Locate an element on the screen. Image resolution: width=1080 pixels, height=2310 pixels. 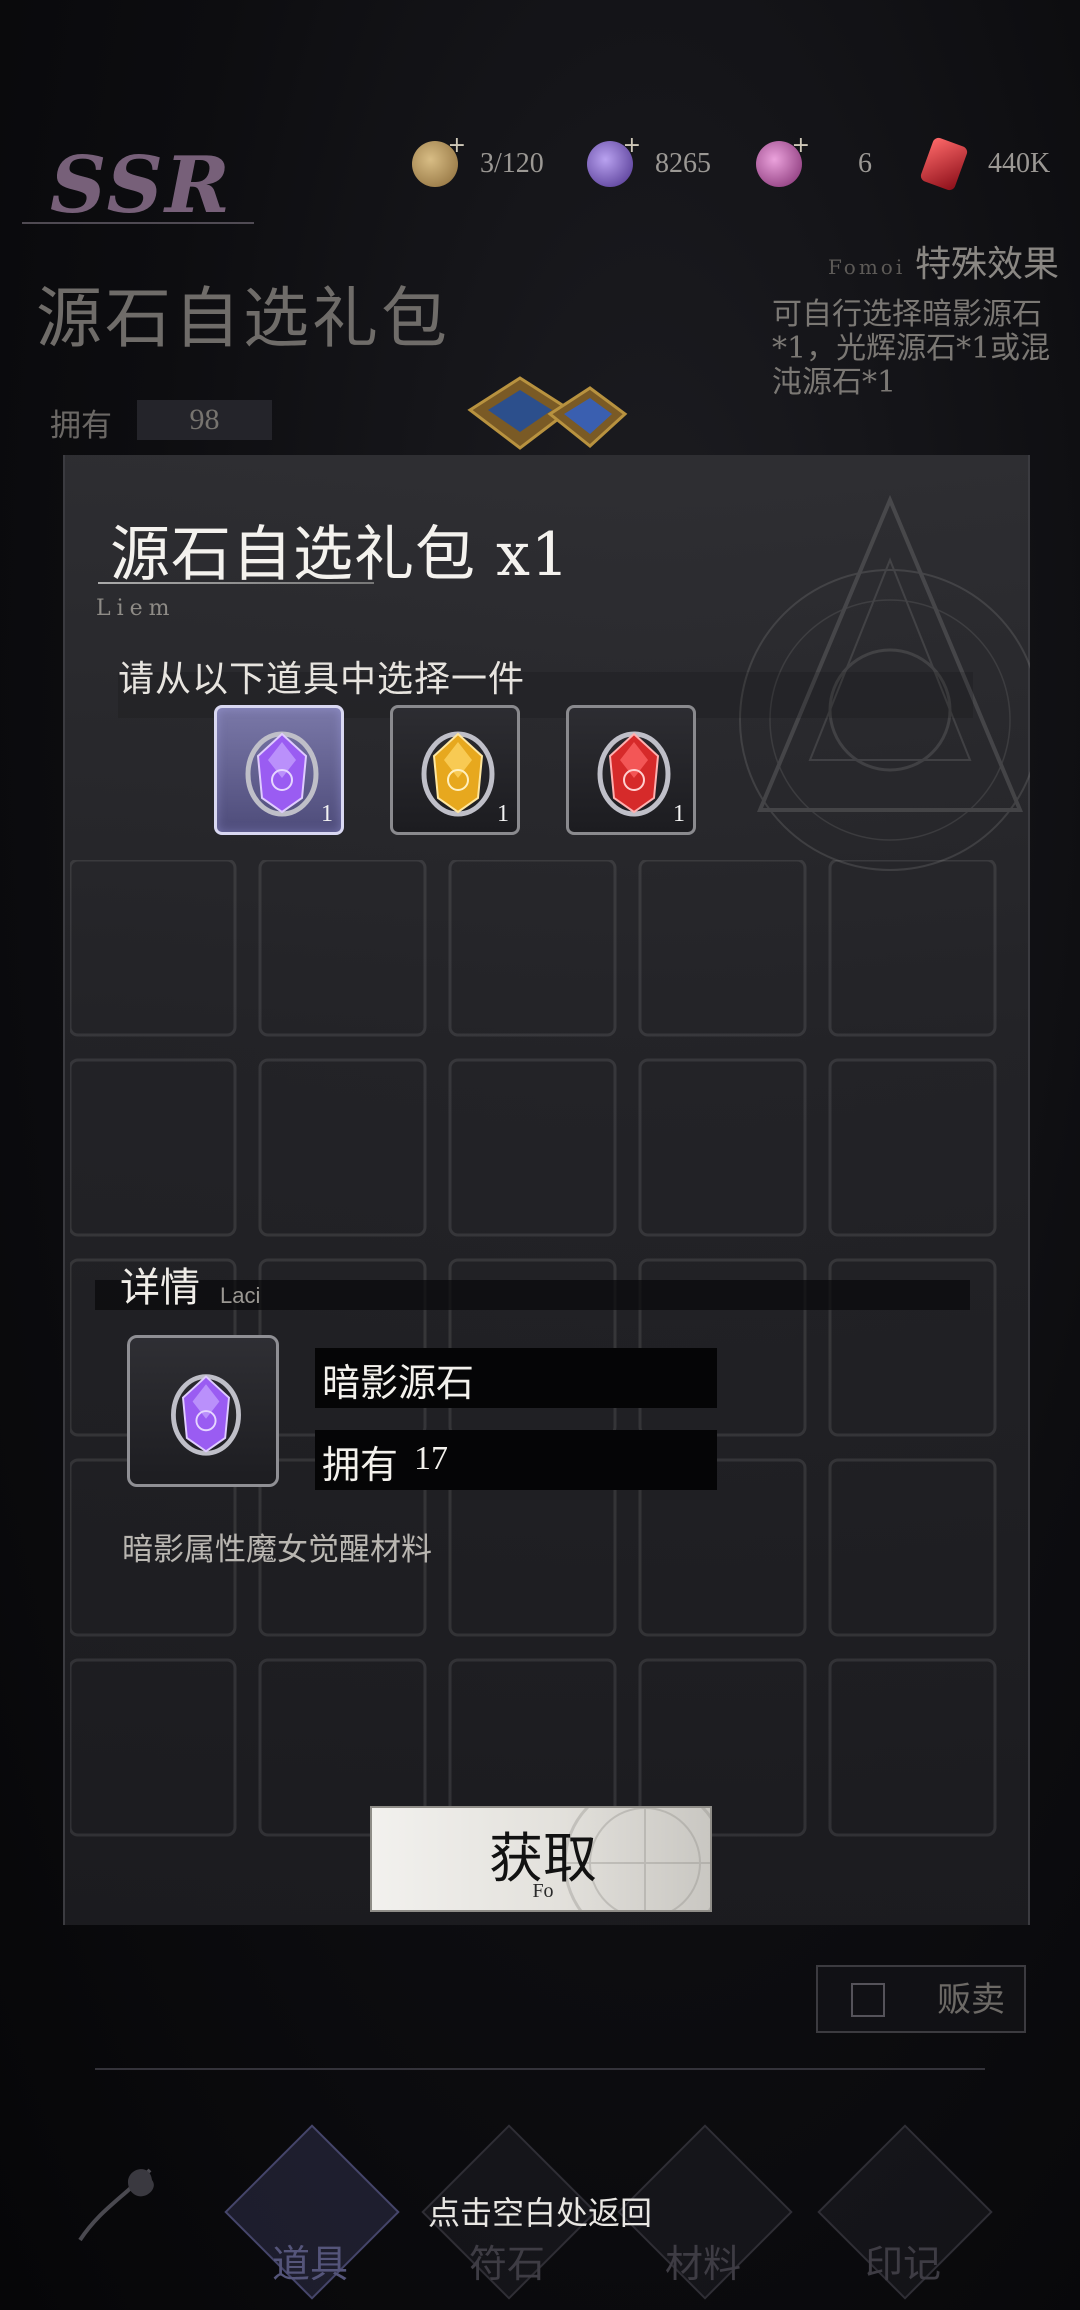
currency-purple-orb: + 8265 is located at coordinates (649, 162).